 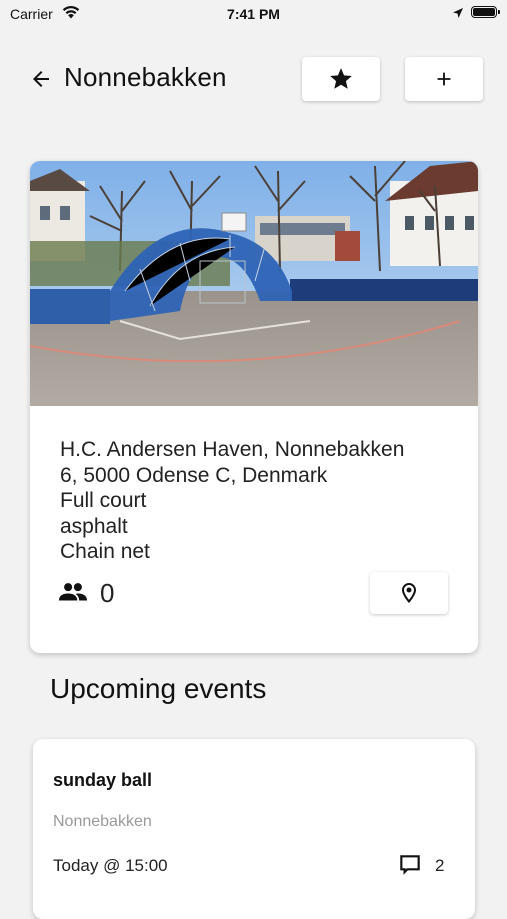 I want to click on page-title: Nonnebakken, so click(x=145, y=77).